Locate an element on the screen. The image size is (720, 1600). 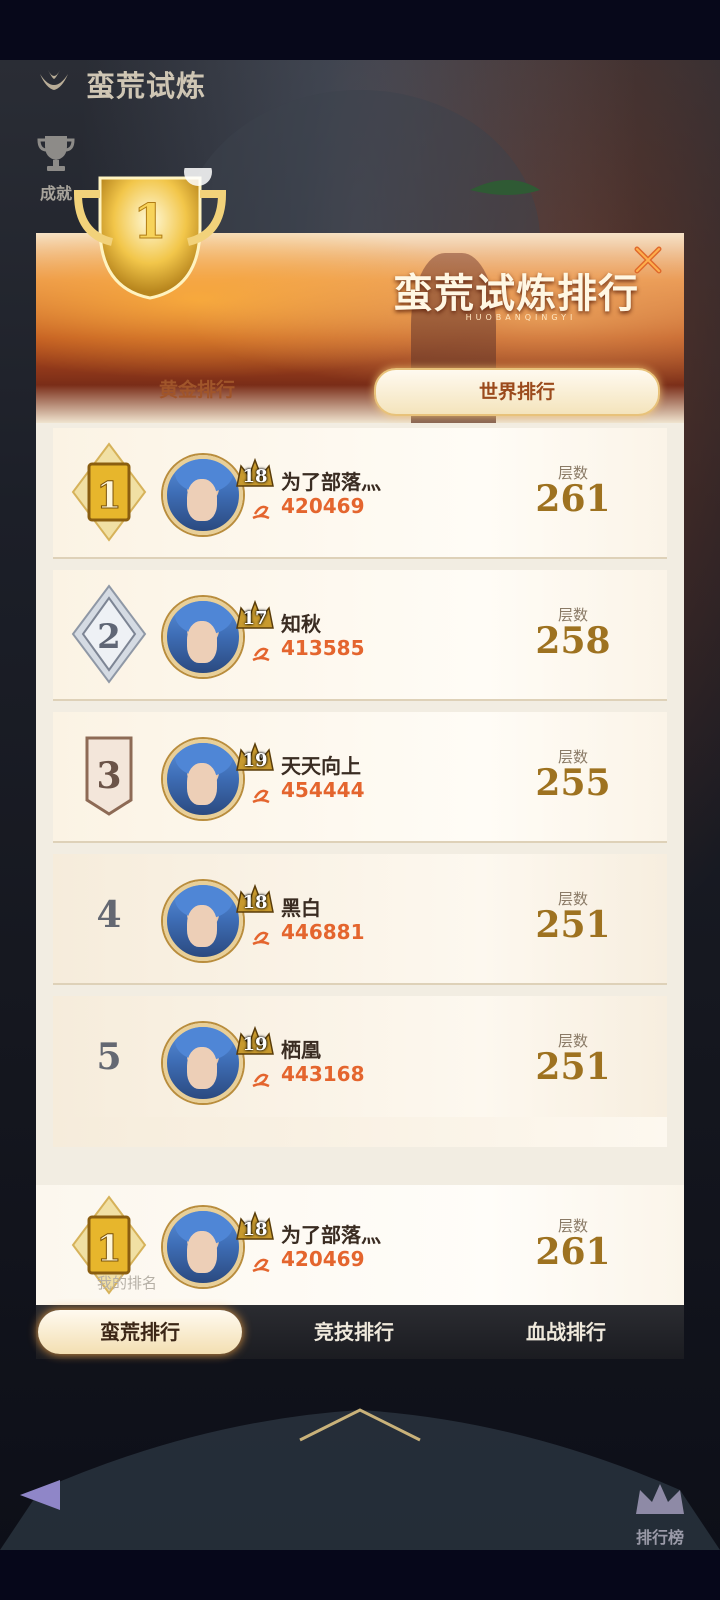
tab-bloodbattle-ranking: 血战排行 is located at coordinates (566, 1332).